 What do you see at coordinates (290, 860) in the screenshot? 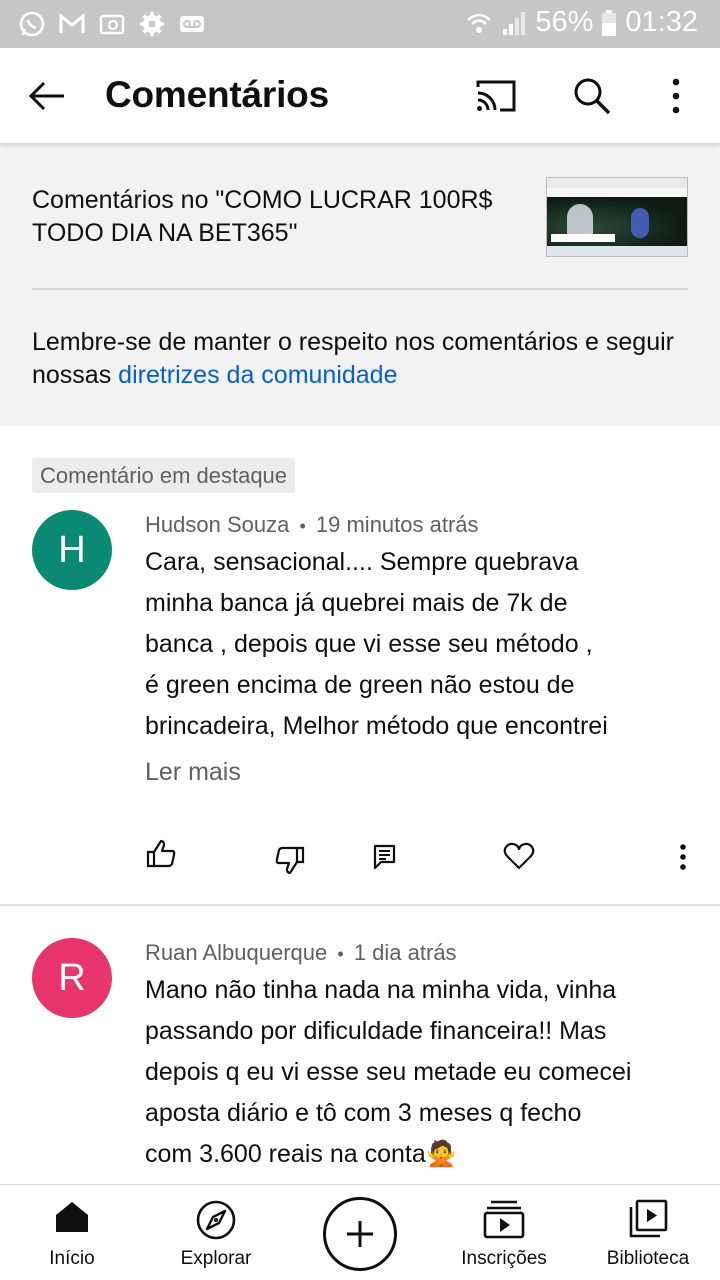
I see `dislike-icon` at bounding box center [290, 860].